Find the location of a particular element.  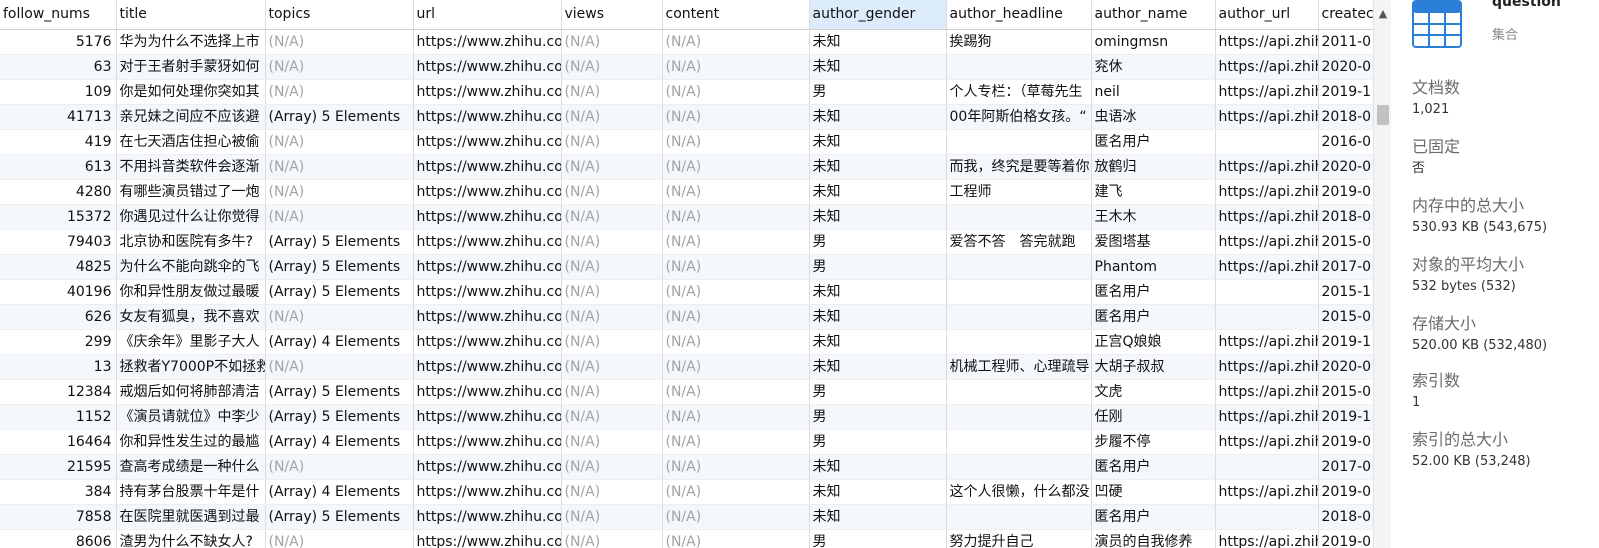

cell-author-headline: 努力提升自己 is located at coordinates (1019, 538).